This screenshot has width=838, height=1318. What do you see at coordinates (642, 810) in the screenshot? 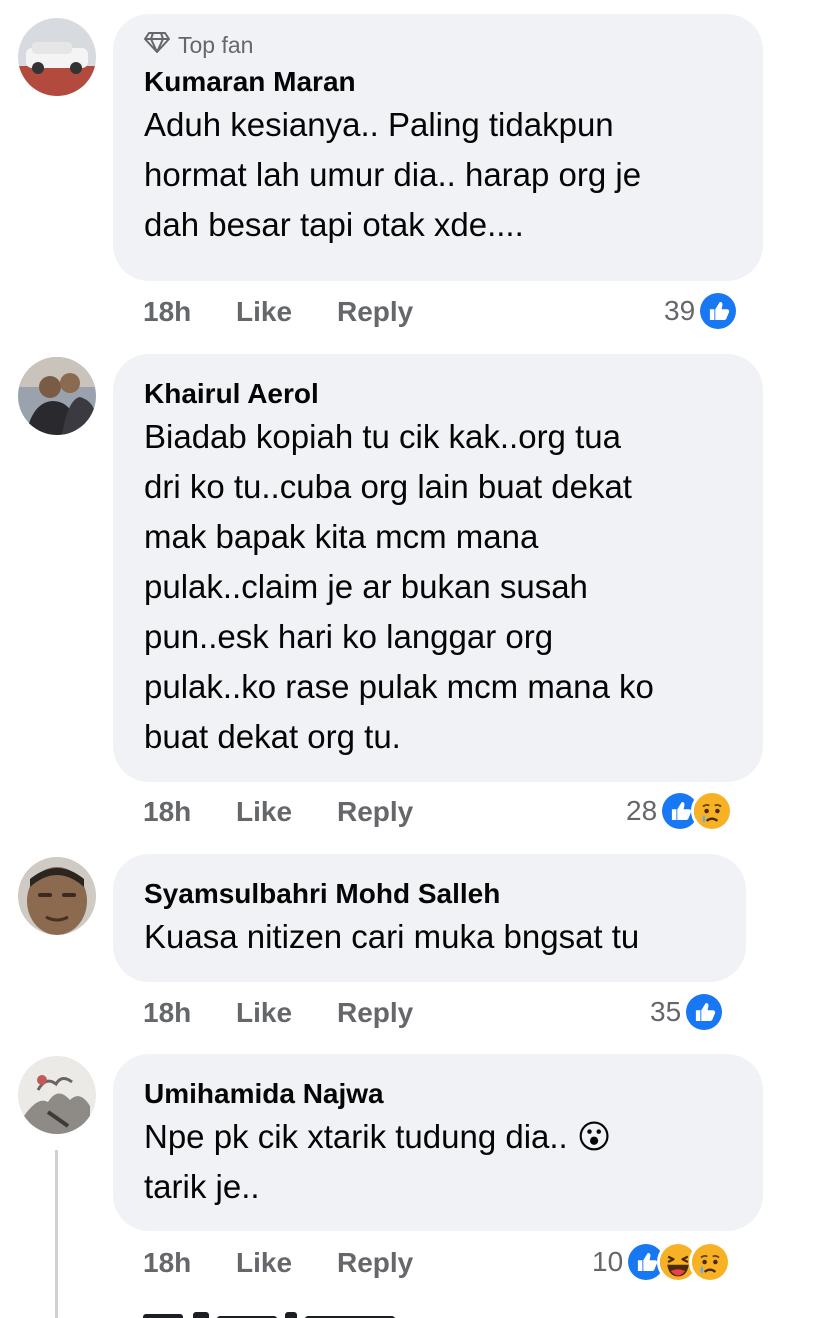
I see `reaction-count: 28` at bounding box center [642, 810].